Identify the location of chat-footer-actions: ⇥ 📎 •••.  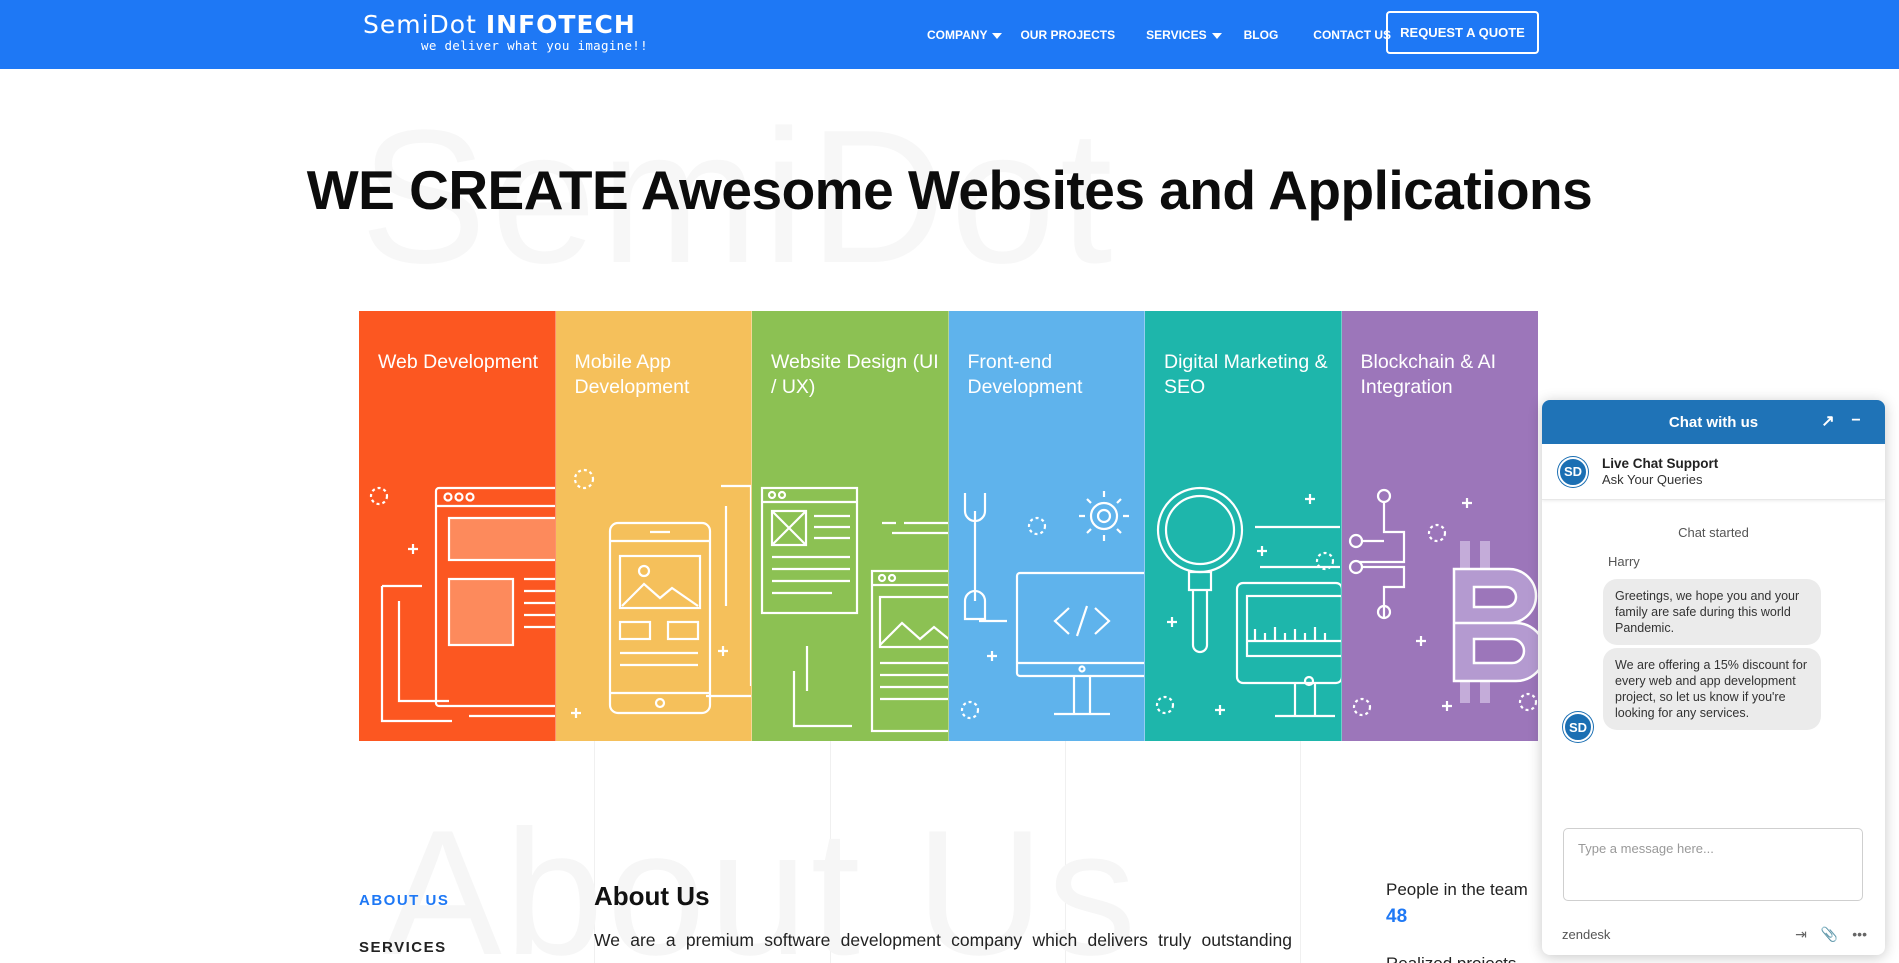
(1831, 934).